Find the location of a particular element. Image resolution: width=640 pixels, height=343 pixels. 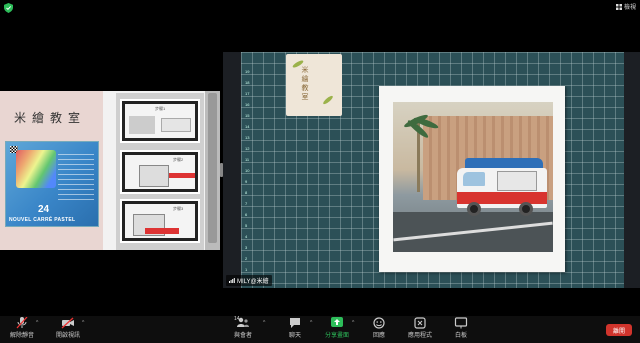

ruler-number: 14 is located at coordinates (247, 126).